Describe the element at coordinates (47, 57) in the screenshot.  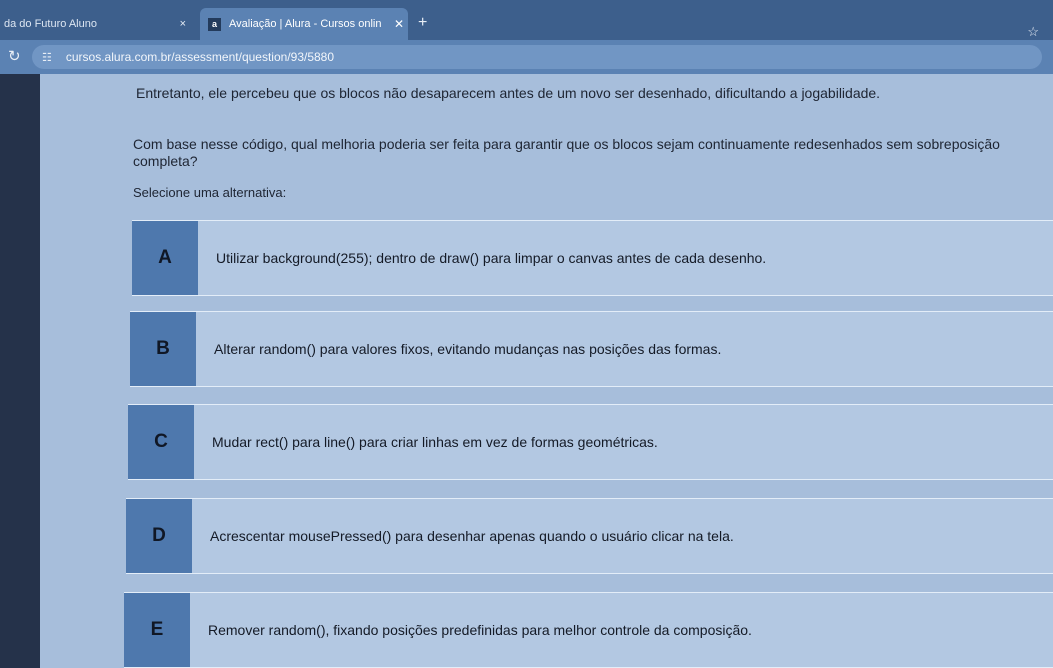
I see `site-settings-icon: ☷` at that location.